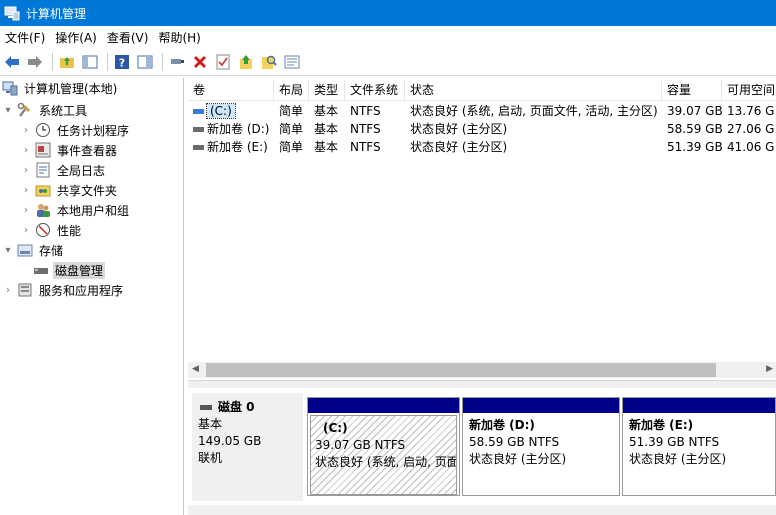 Image resolution: width=776 pixels, height=515 pixels. Describe the element at coordinates (90, 62) in the screenshot. I see `show-hide-tree-icon` at that location.